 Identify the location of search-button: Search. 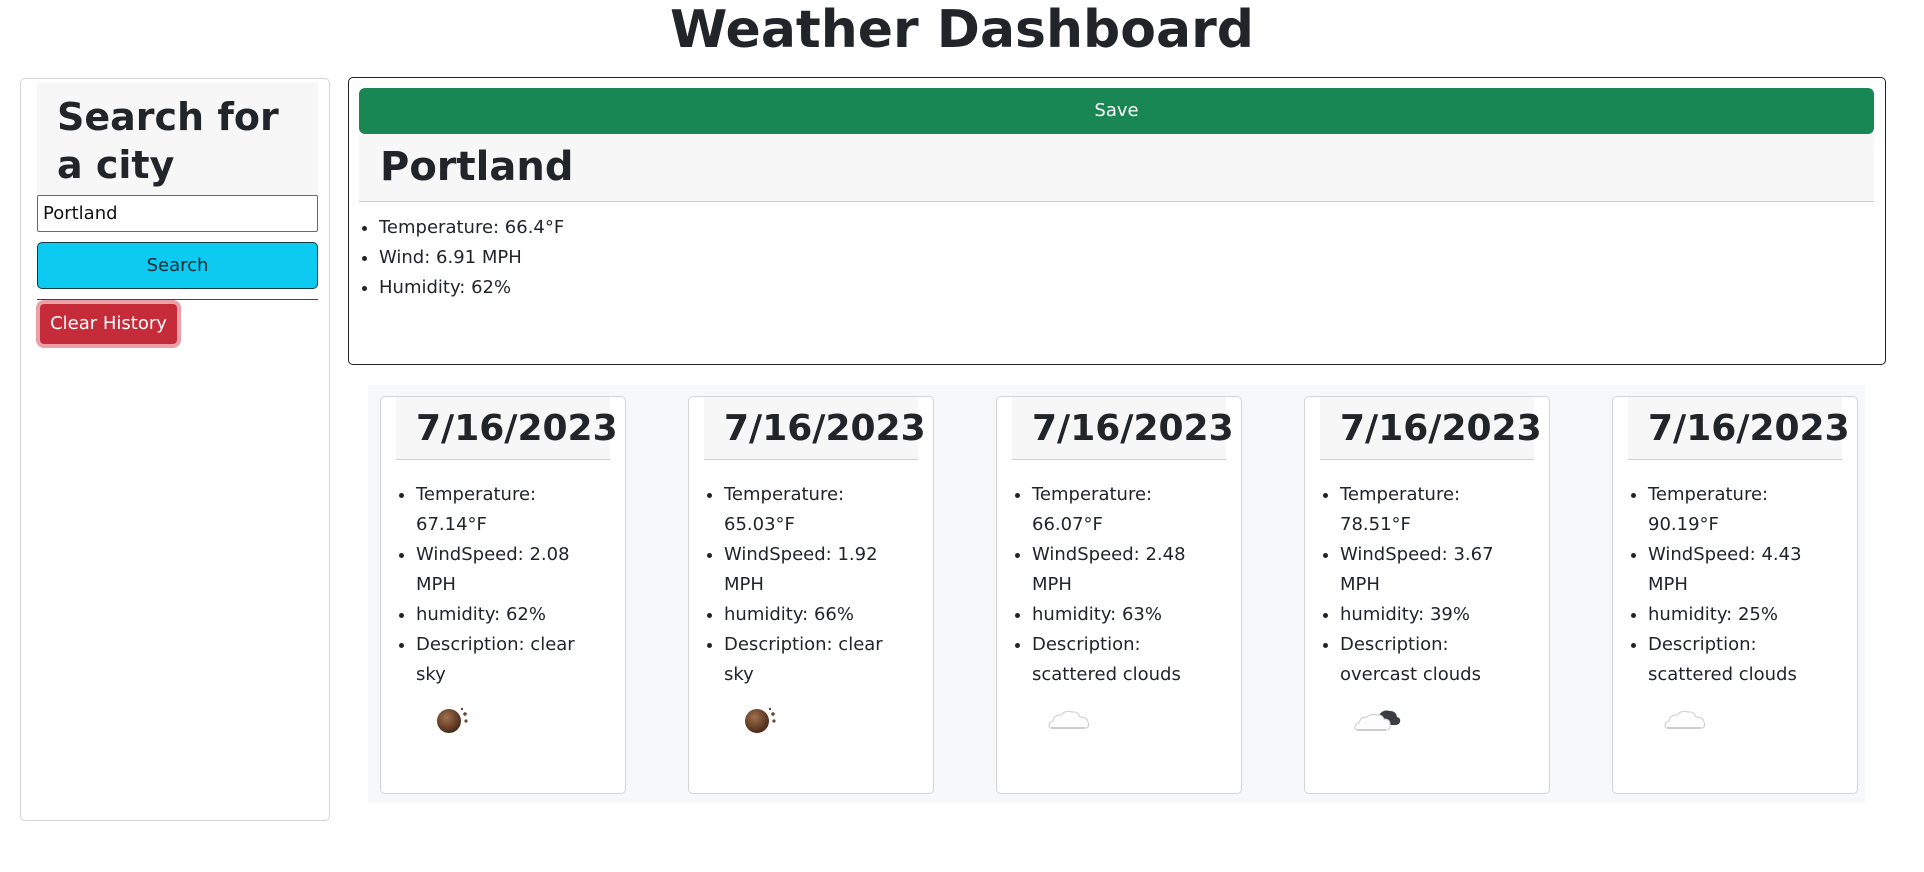
(177, 265).